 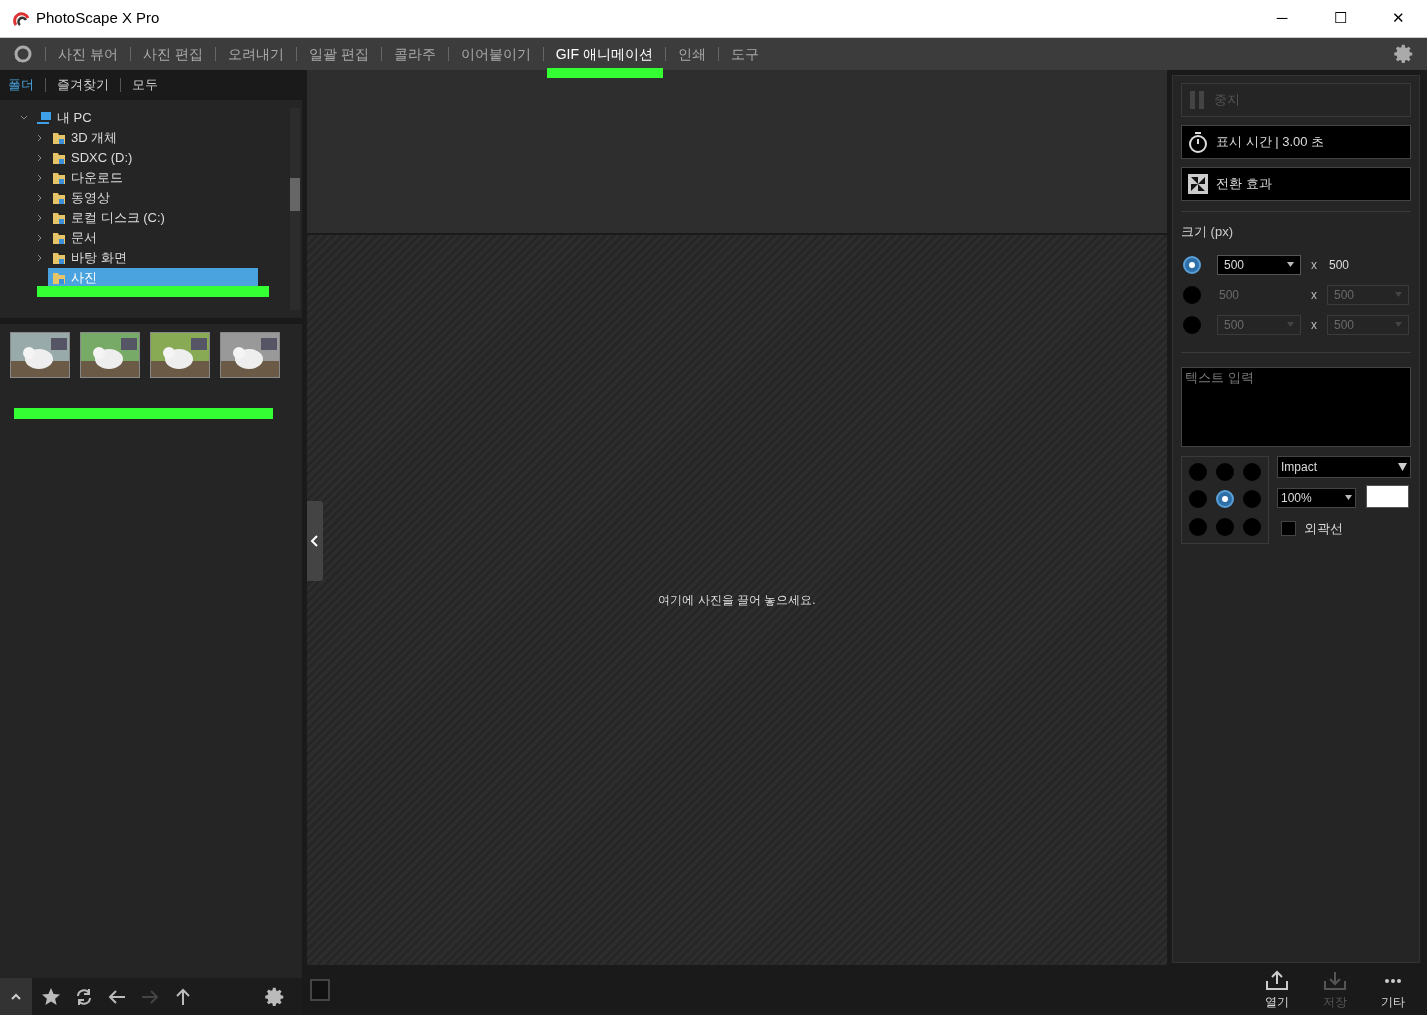 What do you see at coordinates (737, 600) in the screenshot?
I see `drop-hint: 여기에 사진을 끌어 놓으세요.` at bounding box center [737, 600].